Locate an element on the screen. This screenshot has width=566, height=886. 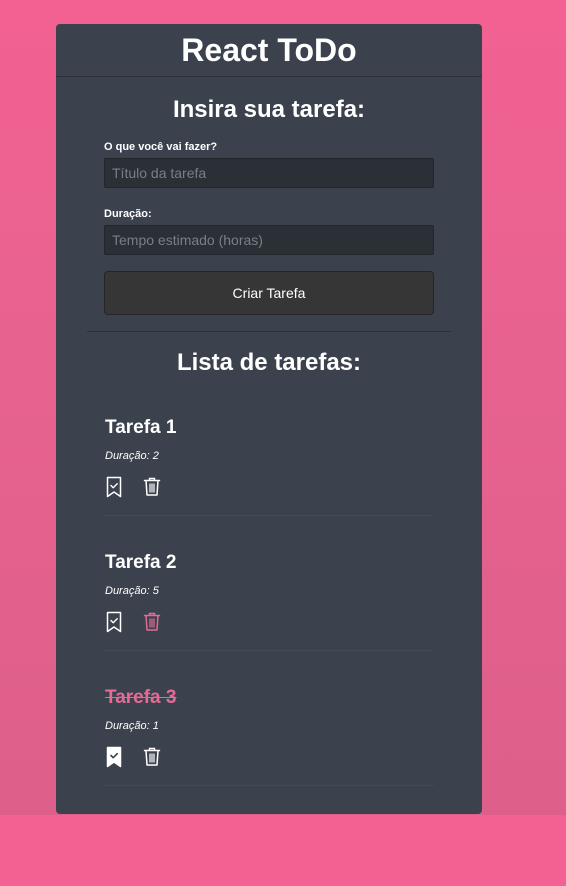
task-item: Tarefa 1 Duração: 2 is located at coordinates (269, 466).